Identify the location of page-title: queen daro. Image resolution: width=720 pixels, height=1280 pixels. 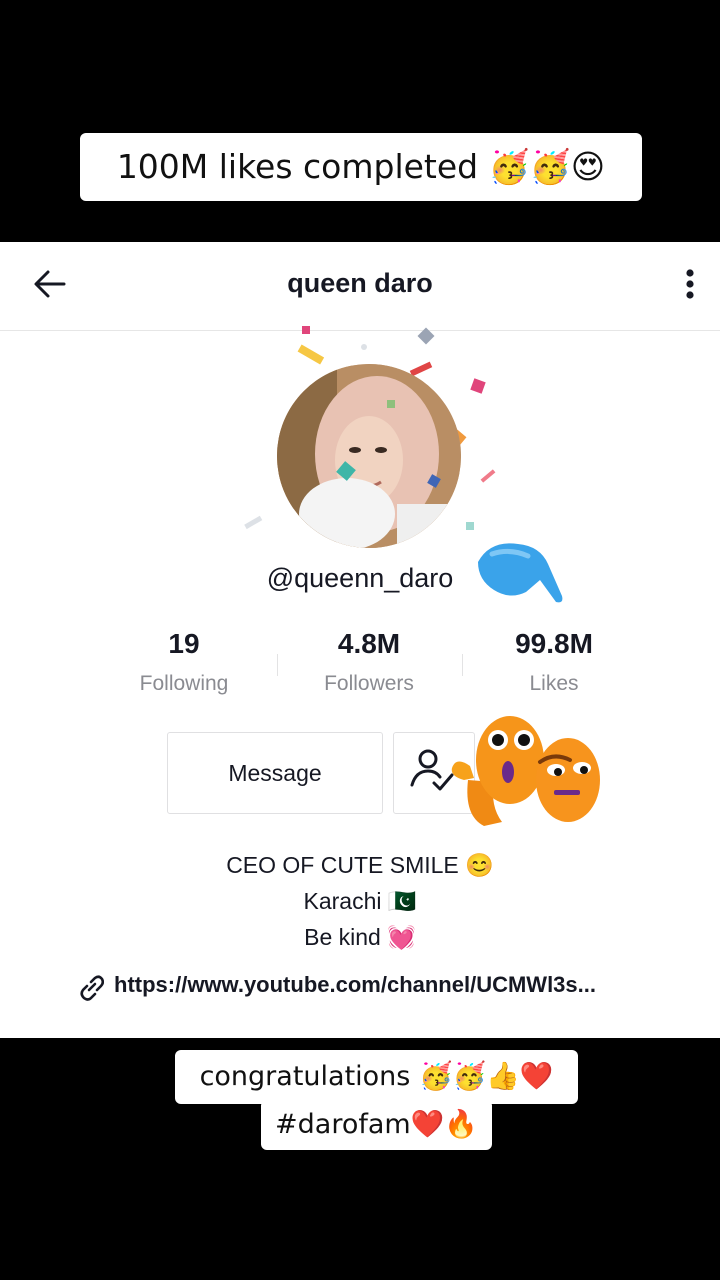
(360, 283).